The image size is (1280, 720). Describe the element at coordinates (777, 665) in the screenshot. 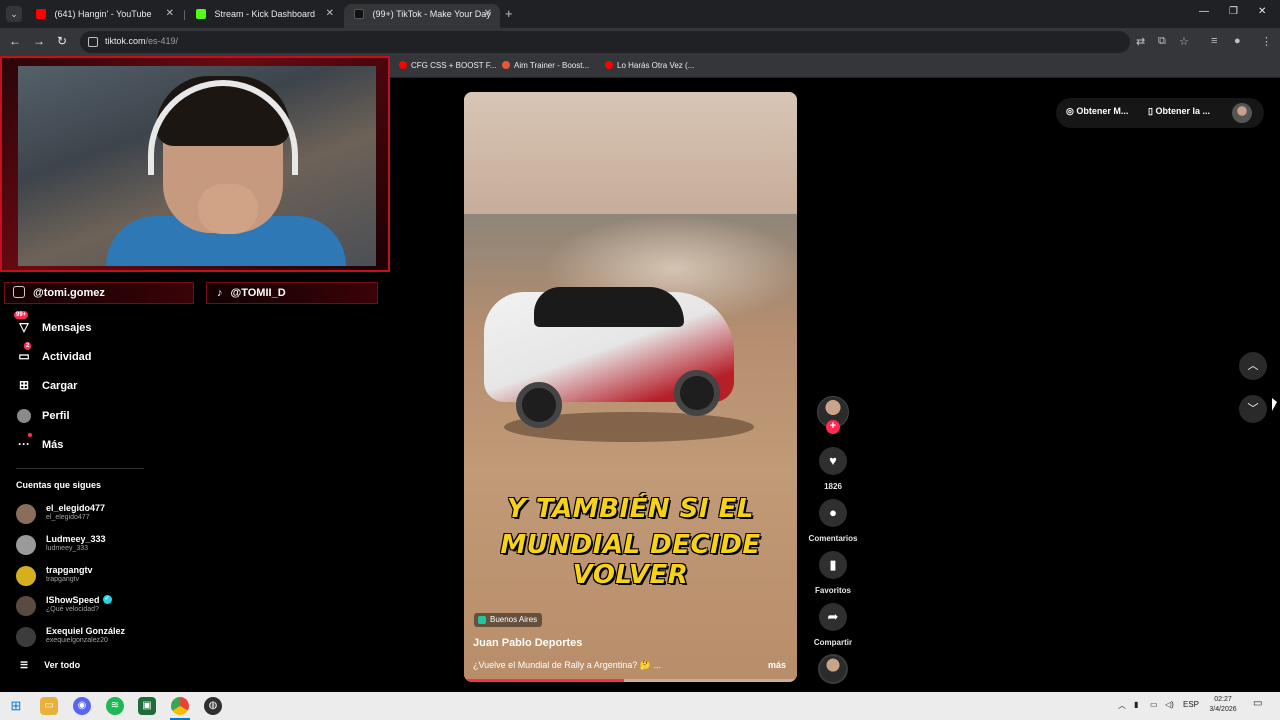

I see `more-link: más` at that location.